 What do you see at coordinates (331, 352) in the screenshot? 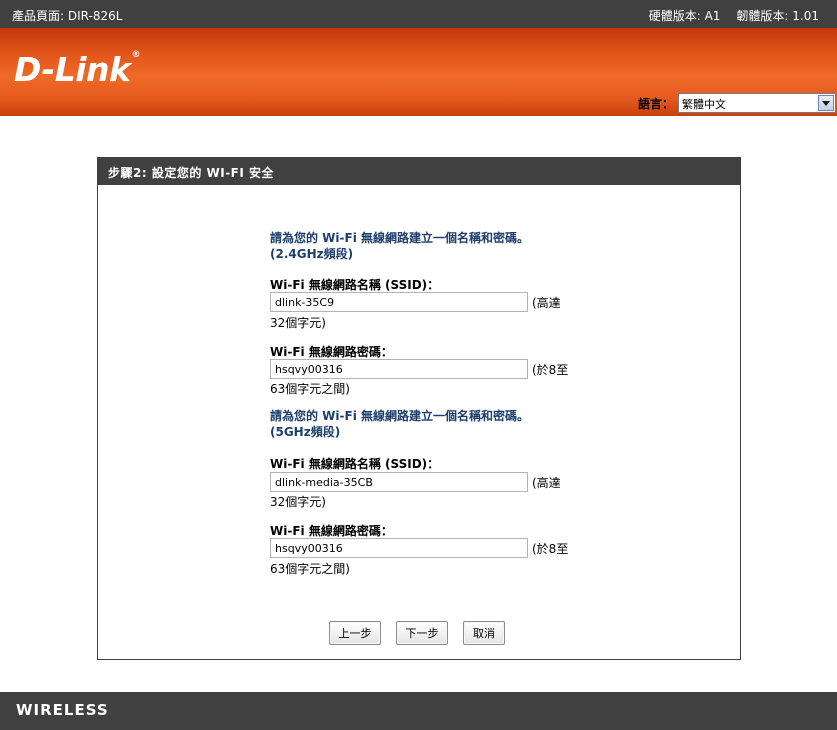
I see `band-24-password-label: Wi-Fi 無線網路密碼：` at bounding box center [331, 352].